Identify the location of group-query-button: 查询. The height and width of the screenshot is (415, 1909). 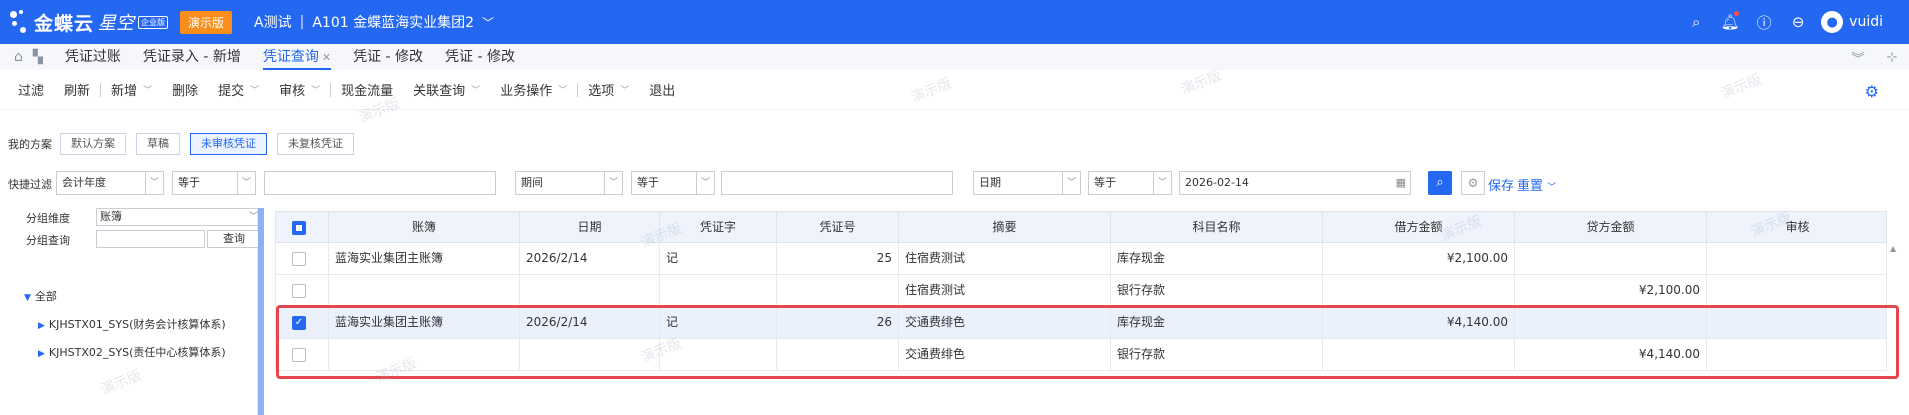
(234, 239).